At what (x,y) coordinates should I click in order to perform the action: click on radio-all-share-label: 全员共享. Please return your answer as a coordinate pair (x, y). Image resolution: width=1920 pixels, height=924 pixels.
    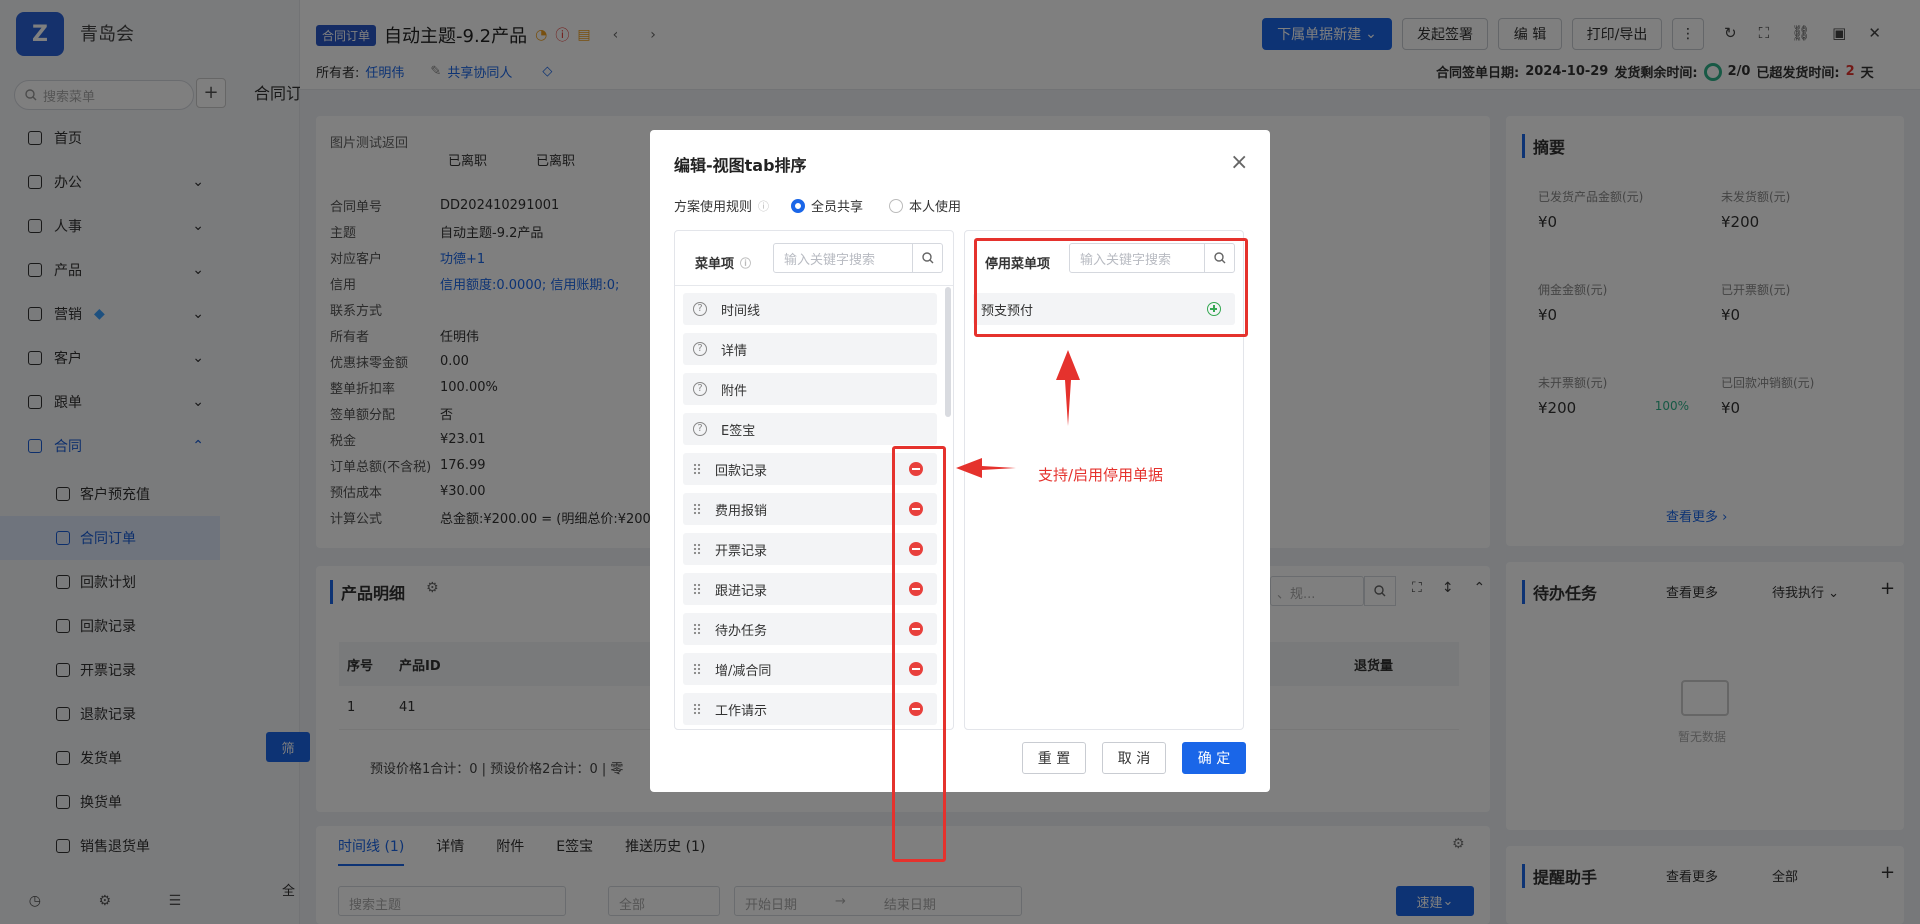
    Looking at the image, I should click on (837, 205).